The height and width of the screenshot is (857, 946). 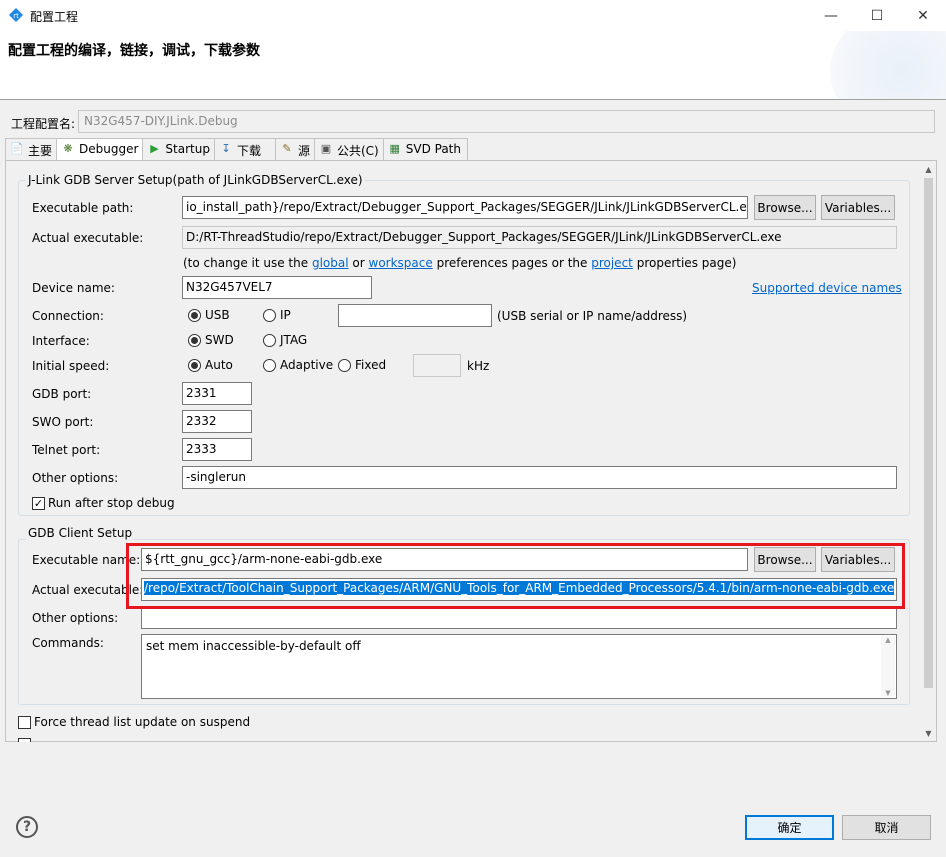 I want to click on cancel-button: 取消, so click(x=886, y=827).